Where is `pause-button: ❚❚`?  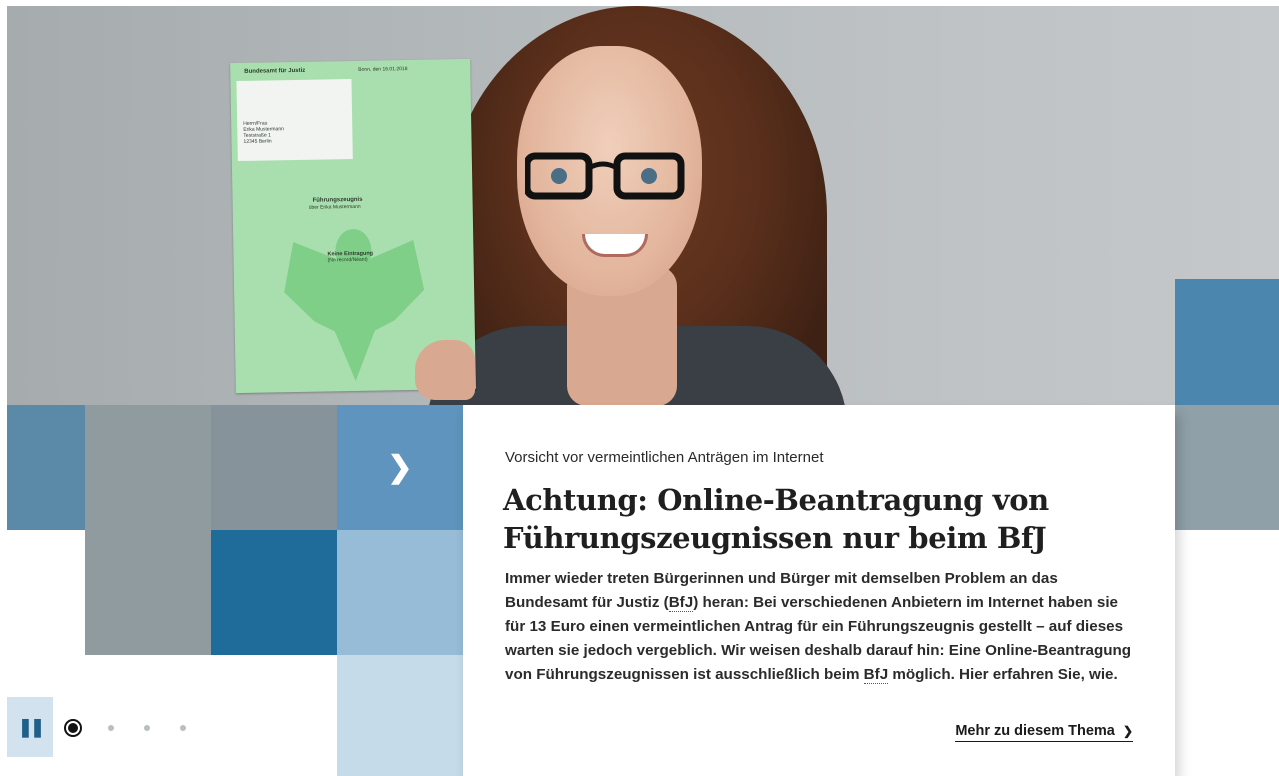
pause-button: ❚❚ is located at coordinates (30, 727).